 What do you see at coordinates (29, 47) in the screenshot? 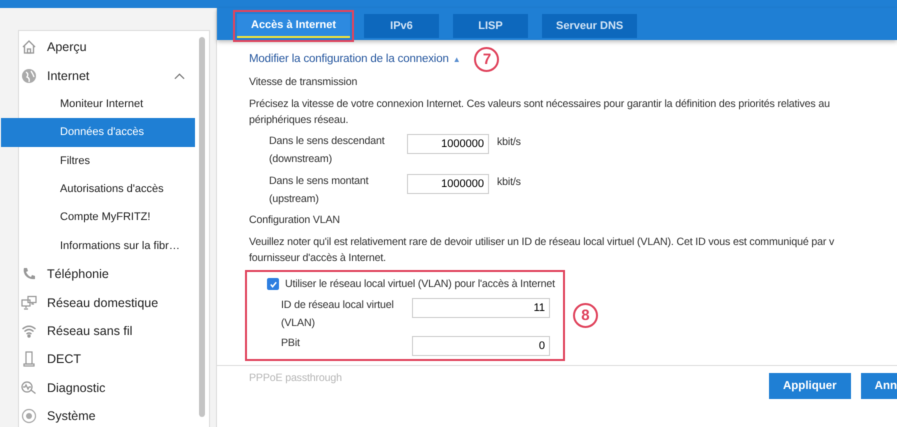
I see `home-icon` at bounding box center [29, 47].